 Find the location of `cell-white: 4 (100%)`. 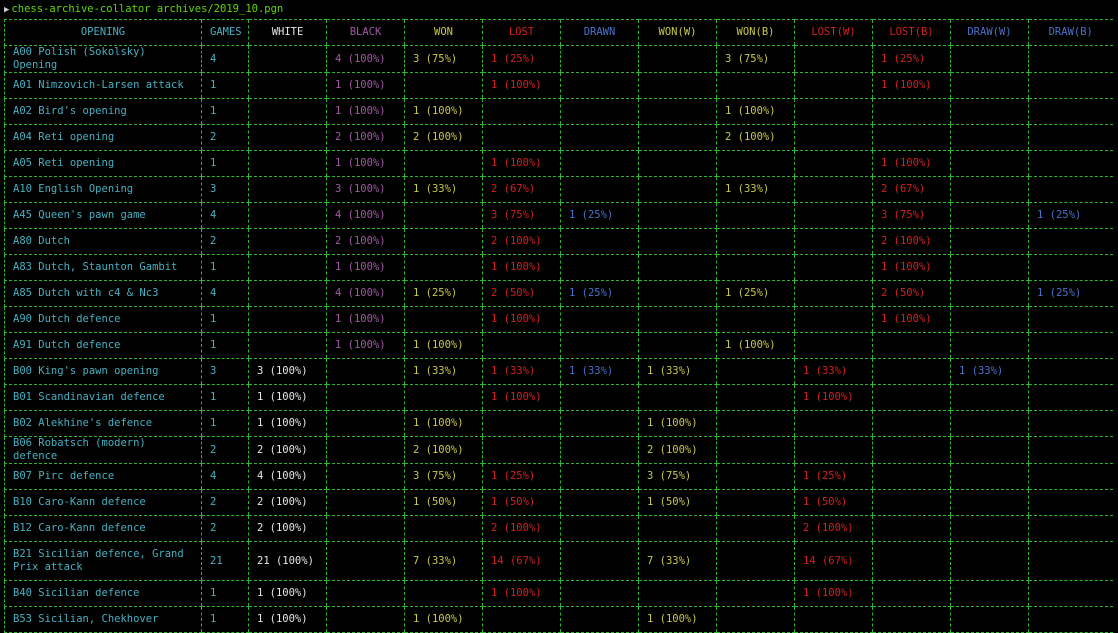

cell-white: 4 (100%) is located at coordinates (287, 476).